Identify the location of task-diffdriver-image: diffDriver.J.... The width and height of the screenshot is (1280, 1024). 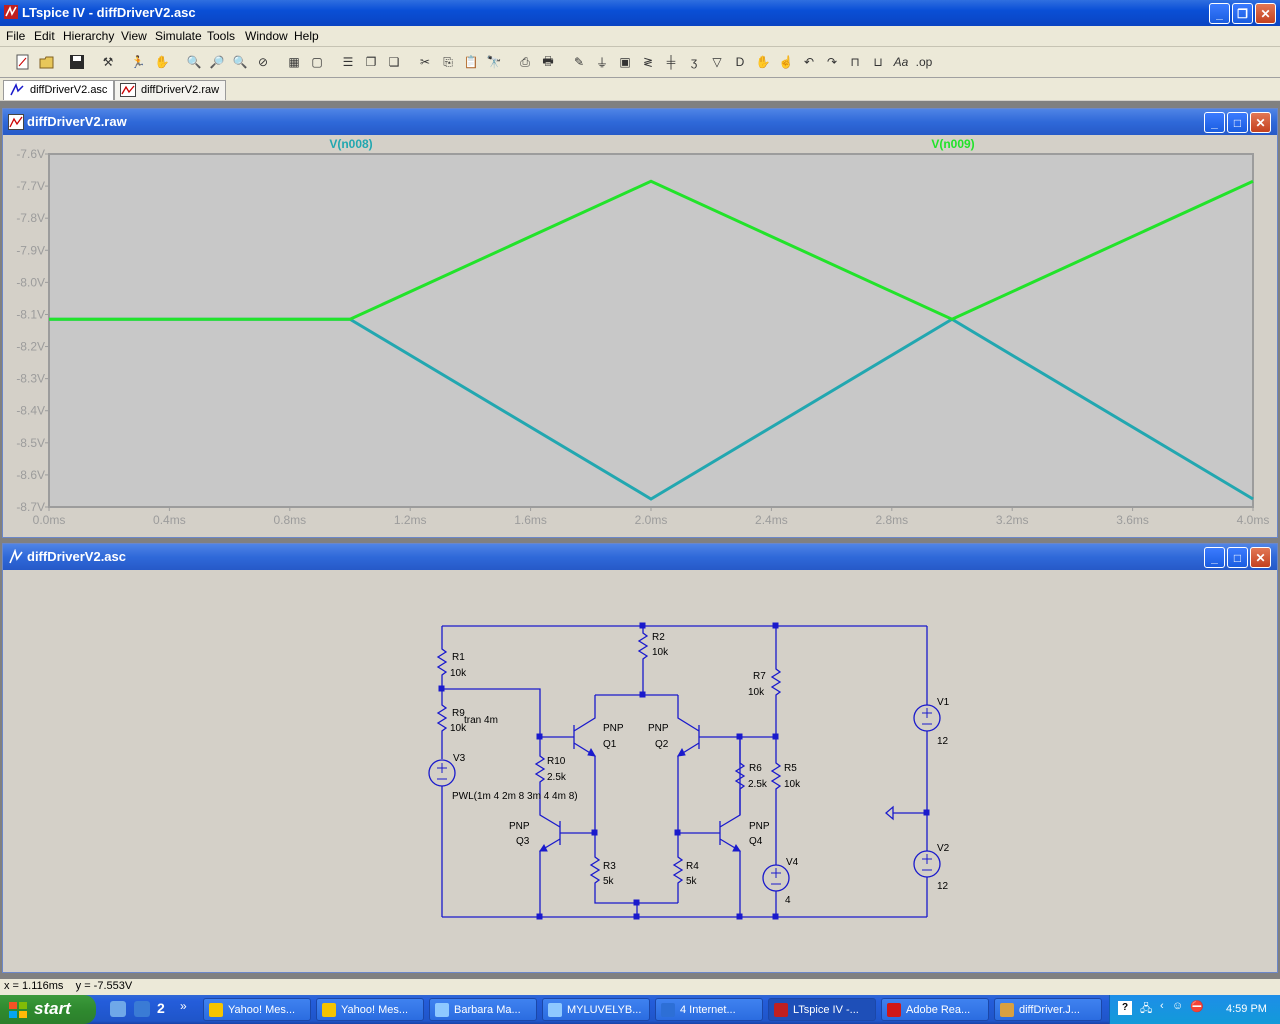
(1048, 1009).